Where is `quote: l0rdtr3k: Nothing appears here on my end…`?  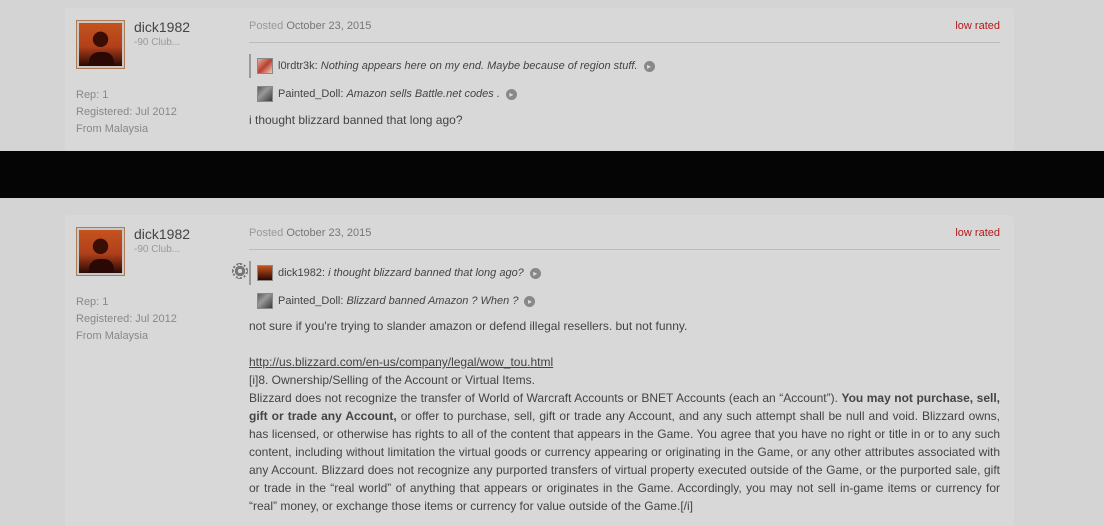 quote: l0rdtr3k: Nothing appears here on my end… is located at coordinates (452, 66).